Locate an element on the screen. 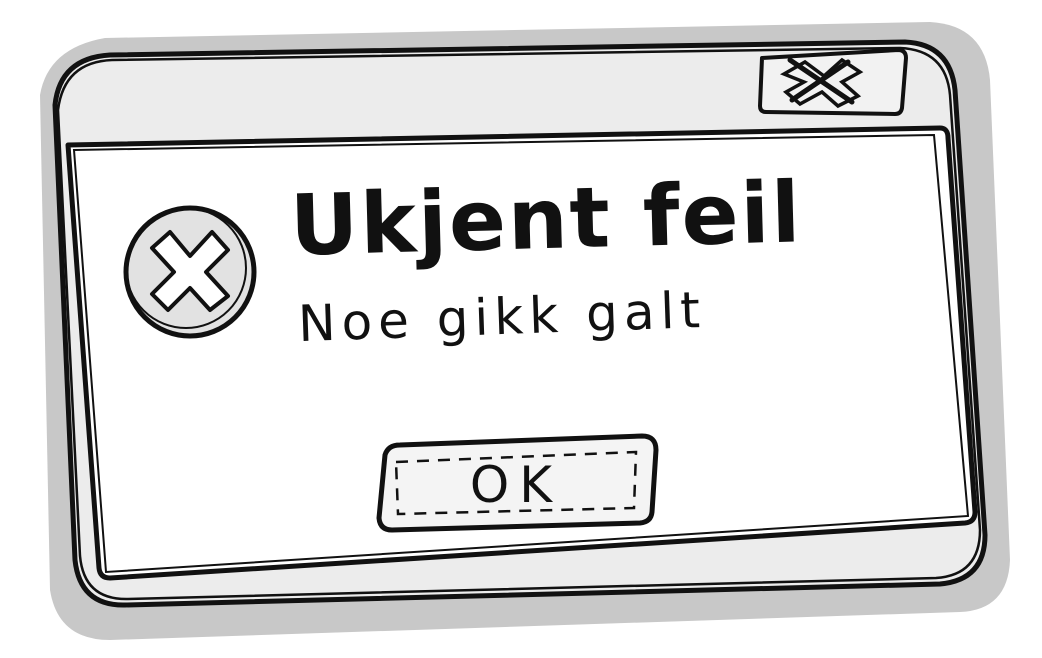  ok-button is located at coordinates (517, 483).